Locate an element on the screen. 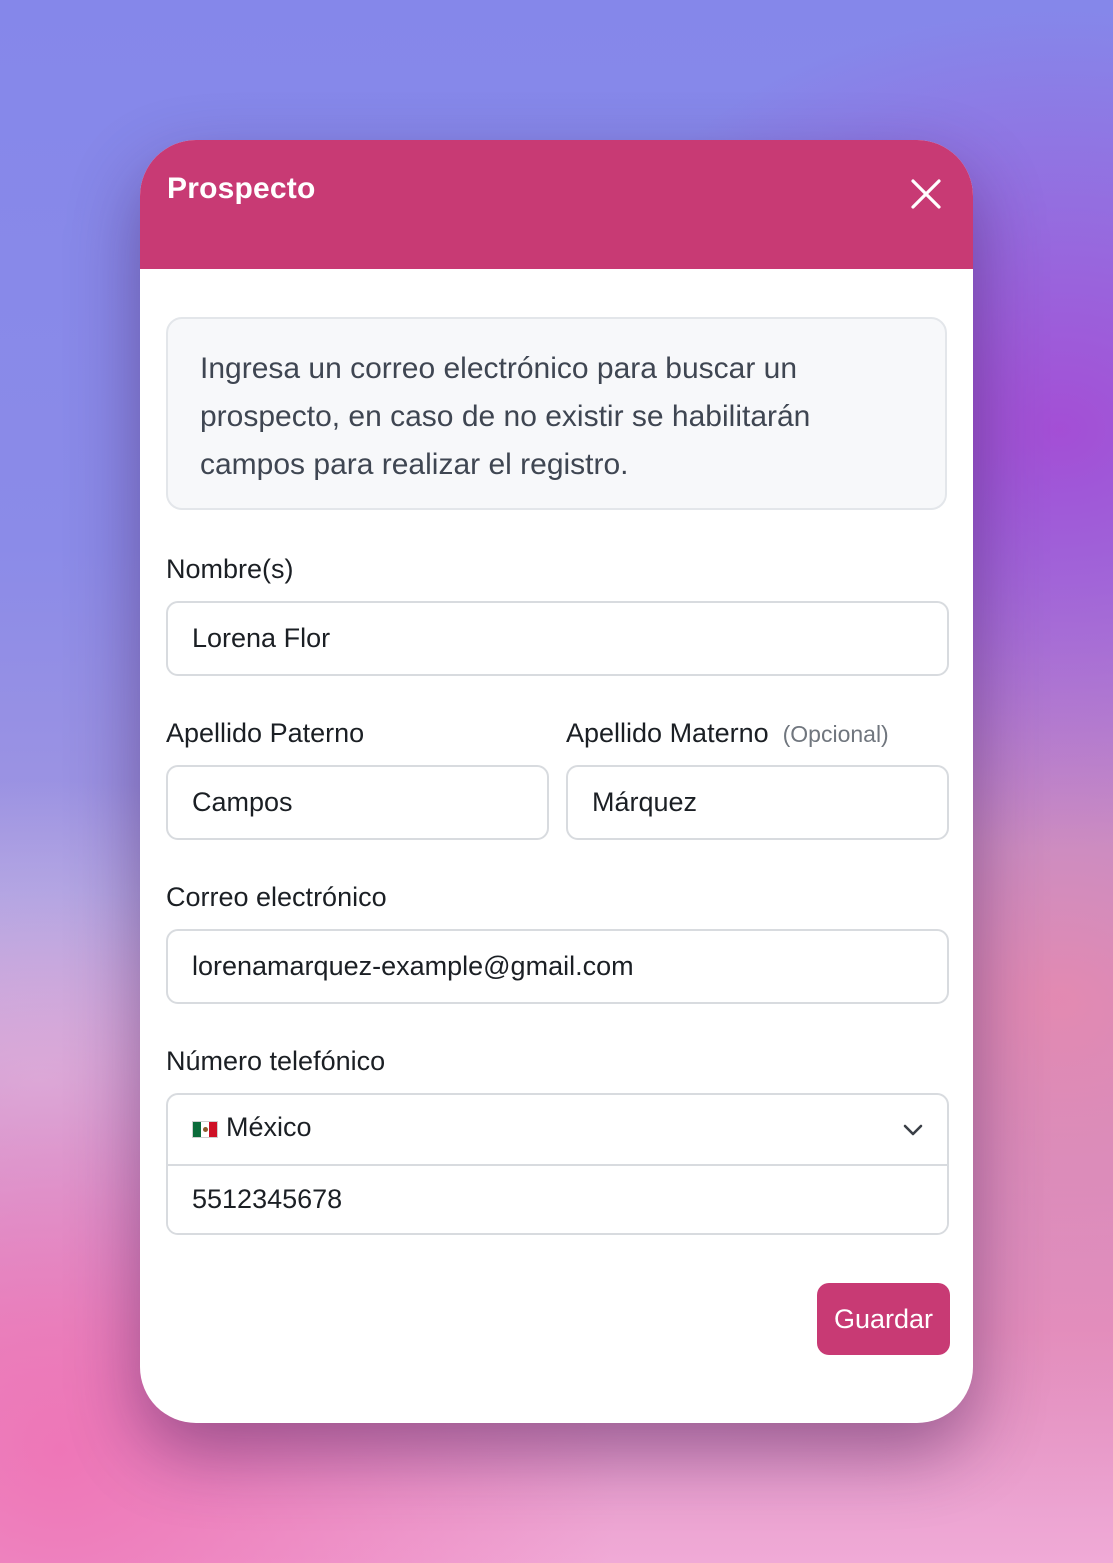 The height and width of the screenshot is (1563, 1113). mexico-flag-icon is located at coordinates (205, 1129).